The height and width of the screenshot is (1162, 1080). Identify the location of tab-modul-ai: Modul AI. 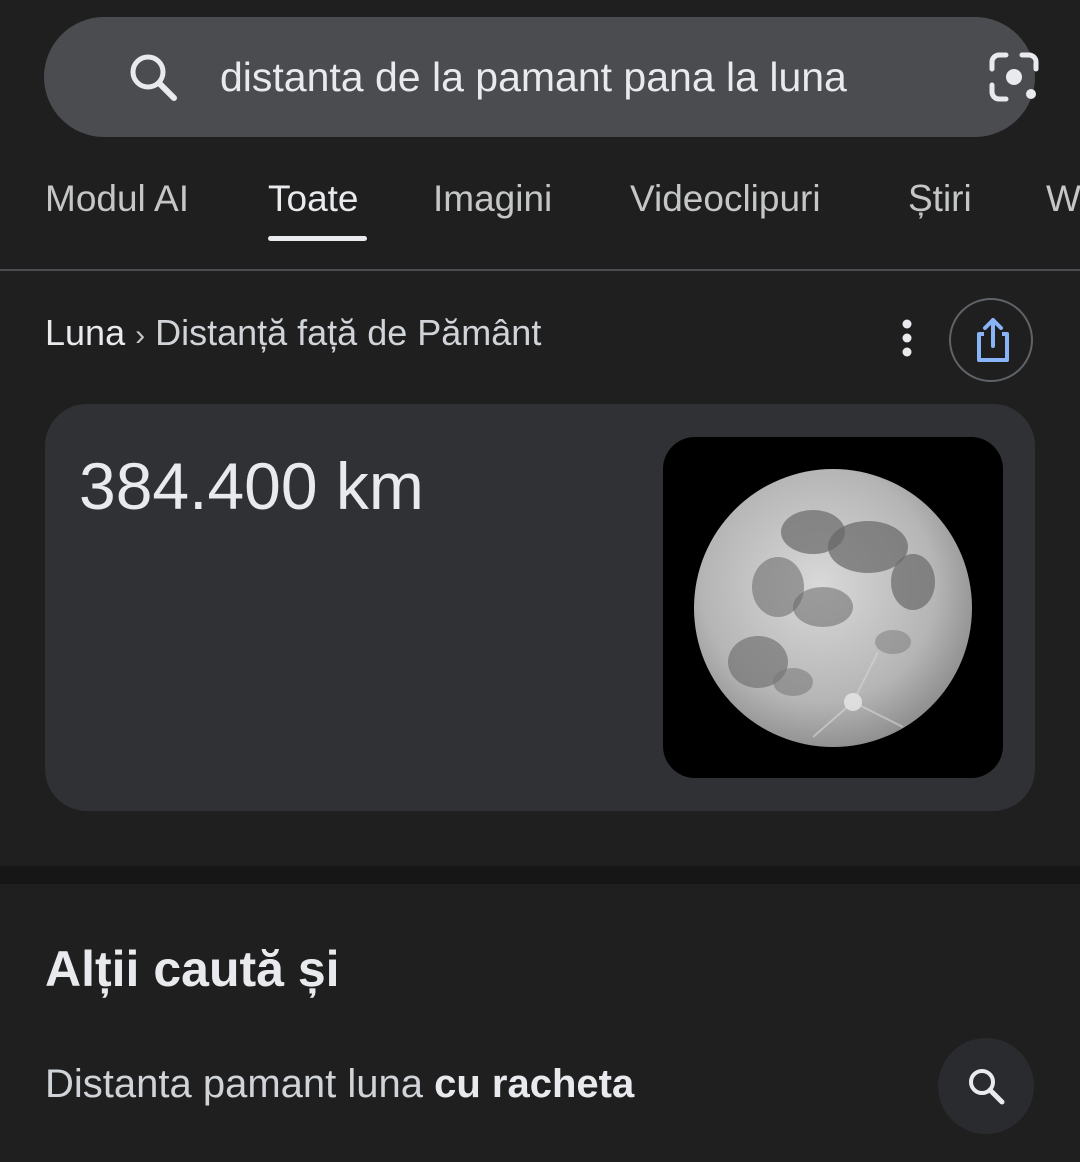
(117, 199).